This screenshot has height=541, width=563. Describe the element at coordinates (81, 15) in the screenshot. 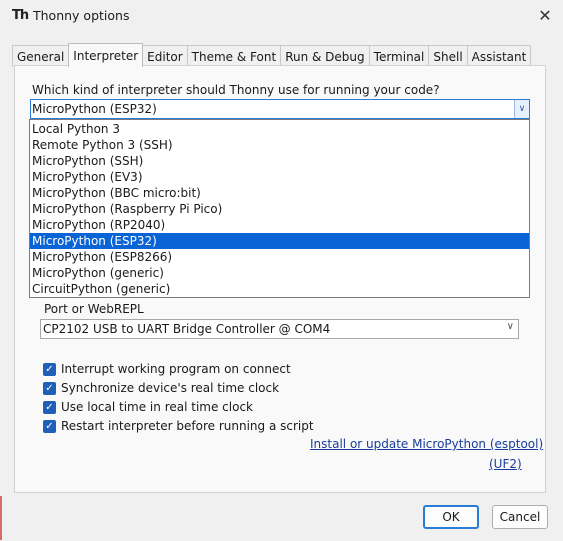

I see `window-title: Thonny options` at that location.